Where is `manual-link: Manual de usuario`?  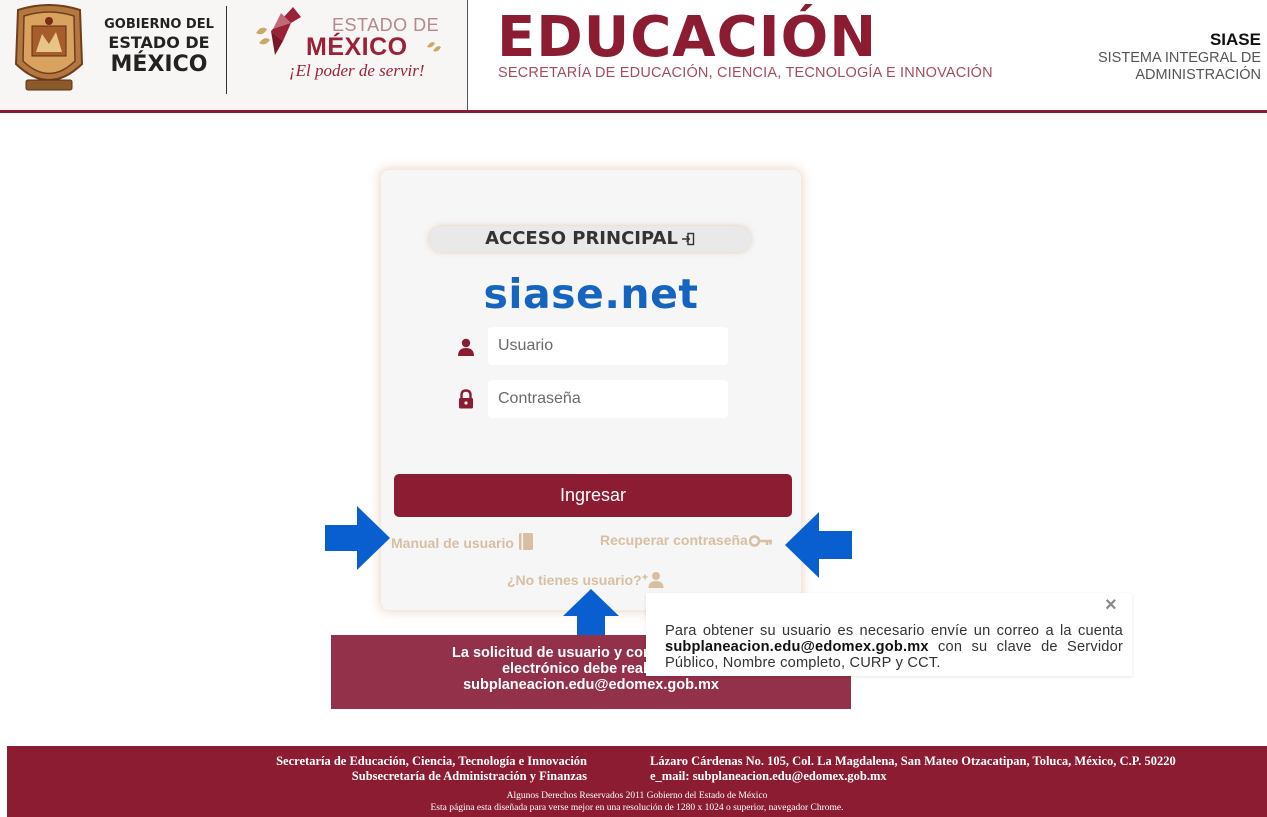 manual-link: Manual de usuario is located at coordinates (462, 541).